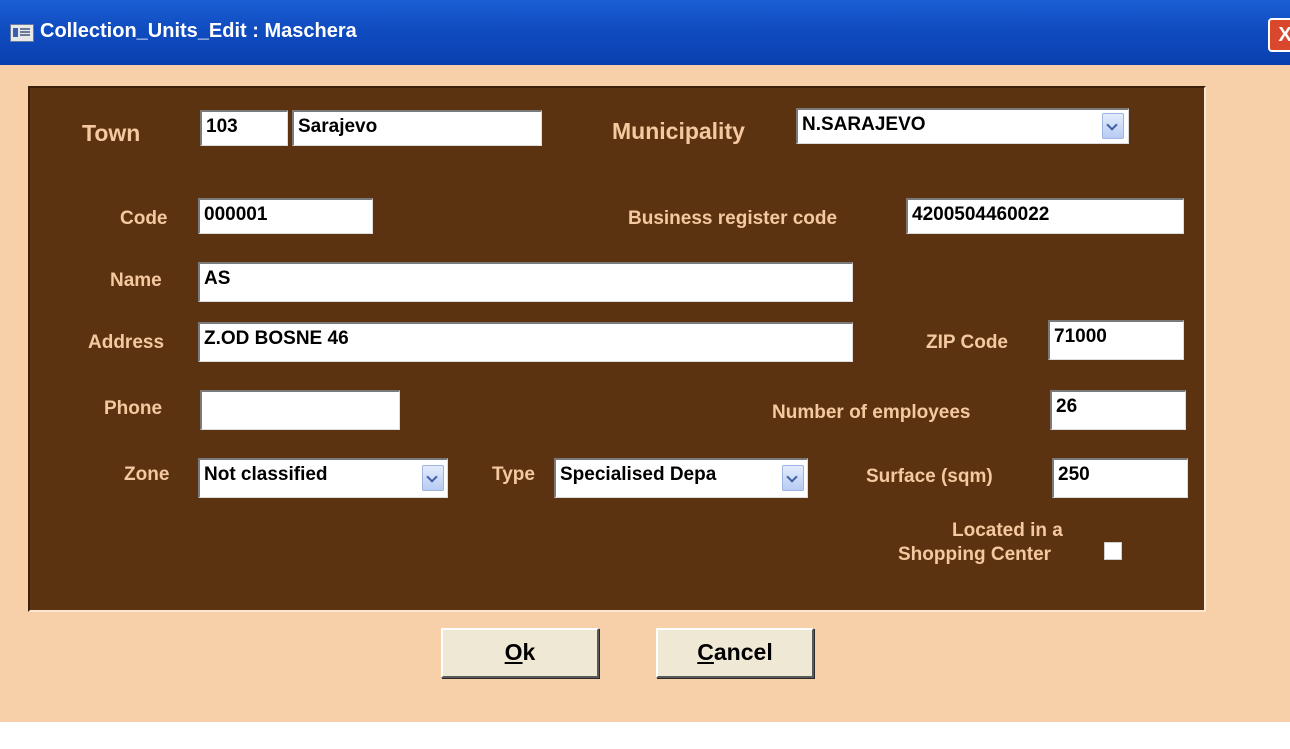 This screenshot has width=1290, height=749. I want to click on surface-field: 250, so click(1120, 478).